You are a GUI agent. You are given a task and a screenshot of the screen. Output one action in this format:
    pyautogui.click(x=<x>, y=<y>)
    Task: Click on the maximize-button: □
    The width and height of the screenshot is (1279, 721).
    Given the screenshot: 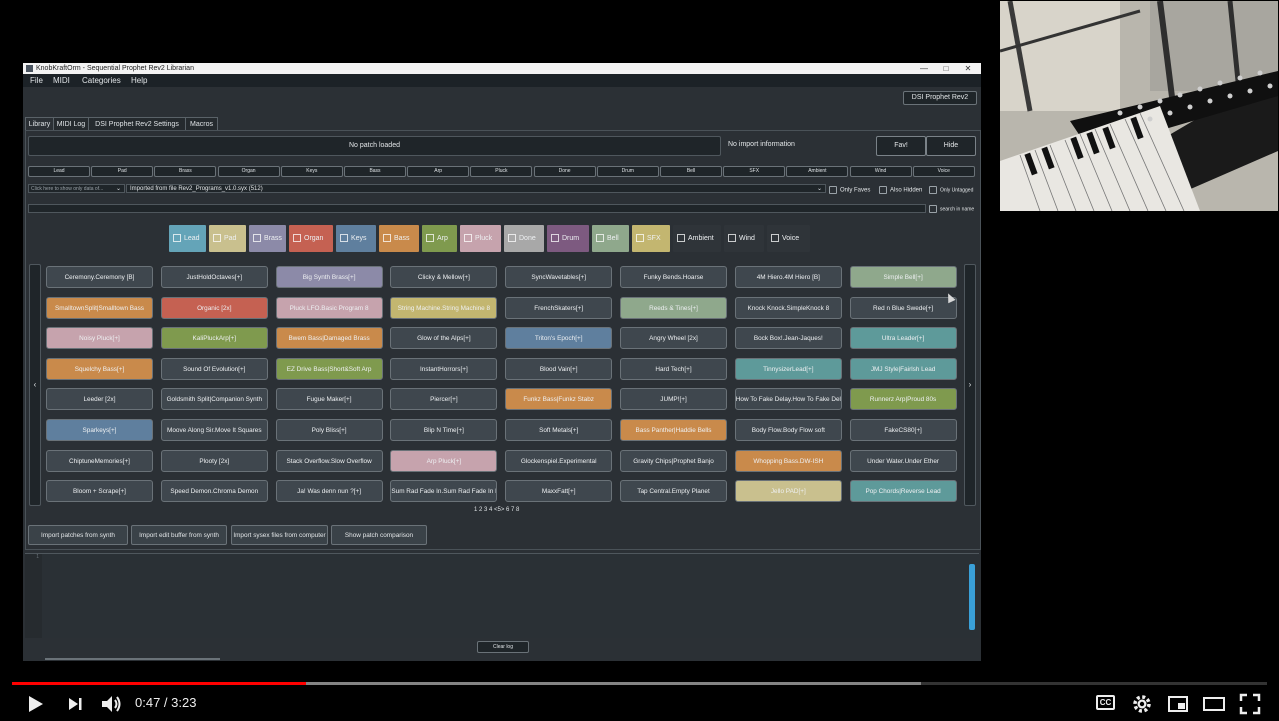 What is the action you would take?
    pyautogui.click(x=946, y=68)
    